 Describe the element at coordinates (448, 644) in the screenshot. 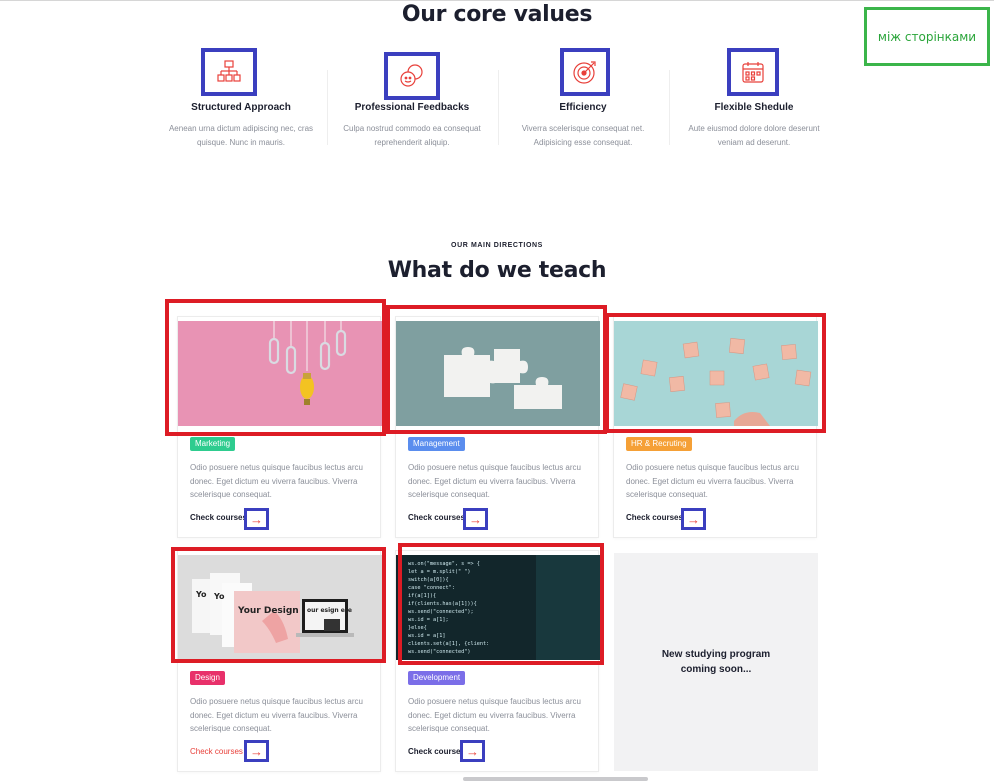

I see `code-line: clients.set(a[1], {client:` at that location.